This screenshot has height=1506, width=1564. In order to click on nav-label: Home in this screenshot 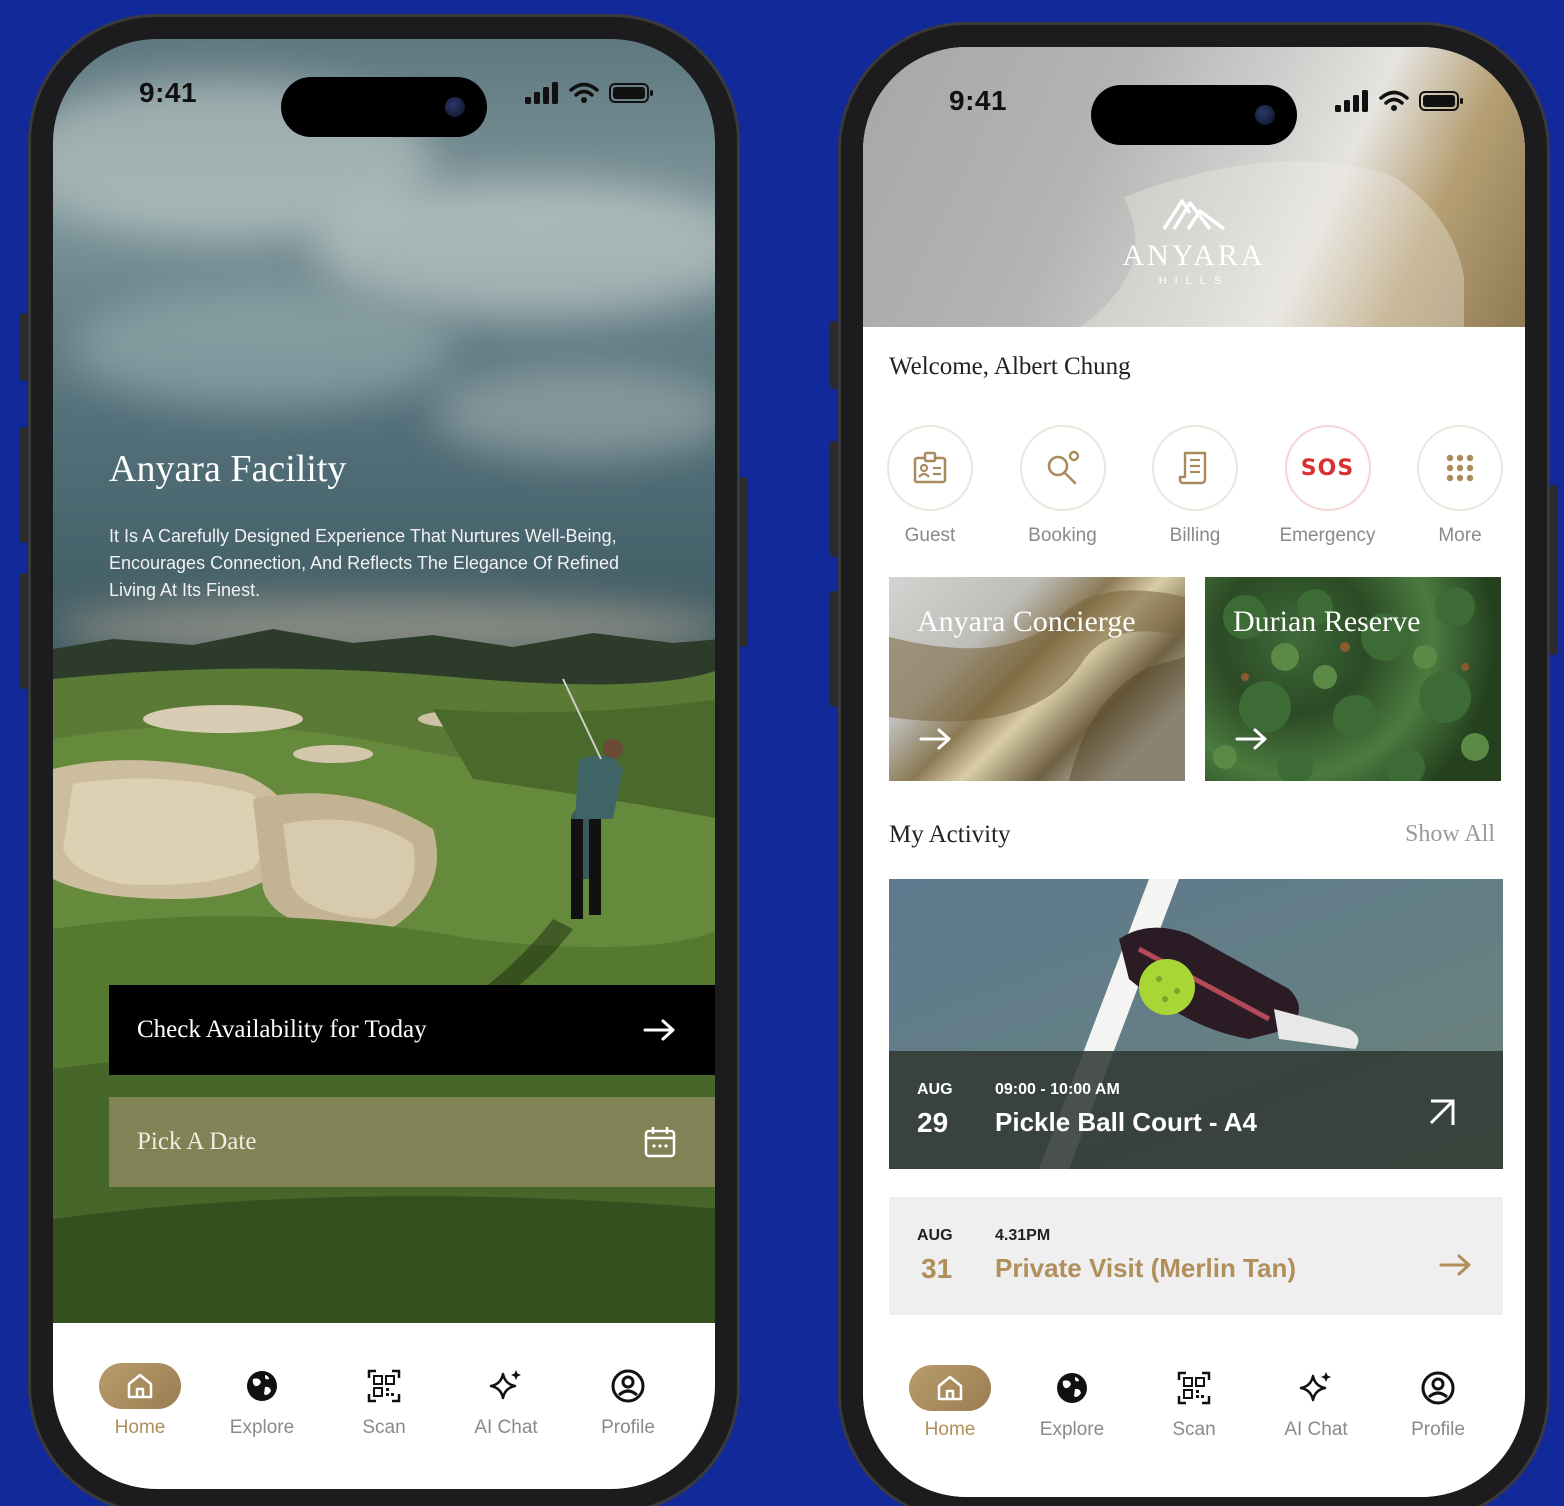, I will do `click(950, 1429)`.